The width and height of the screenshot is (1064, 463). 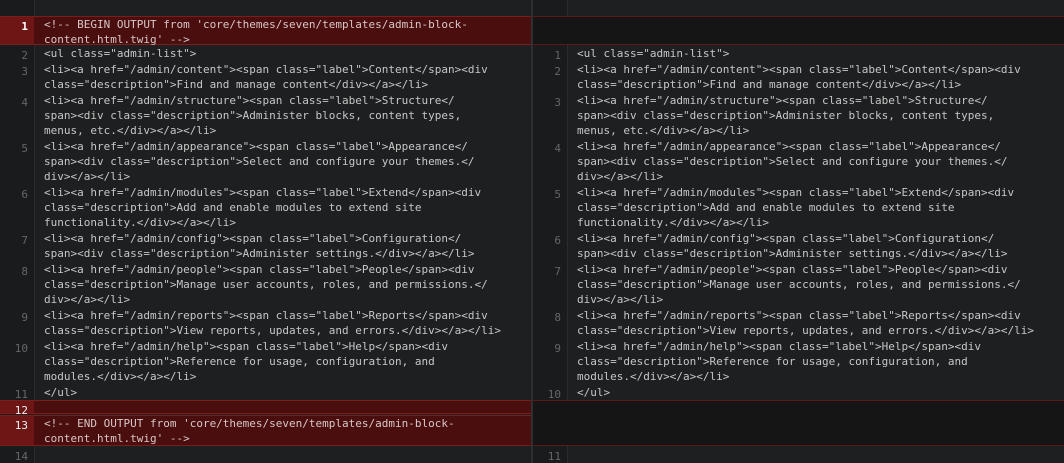 What do you see at coordinates (265, 408) in the screenshot?
I see `deleted-line: 12` at bounding box center [265, 408].